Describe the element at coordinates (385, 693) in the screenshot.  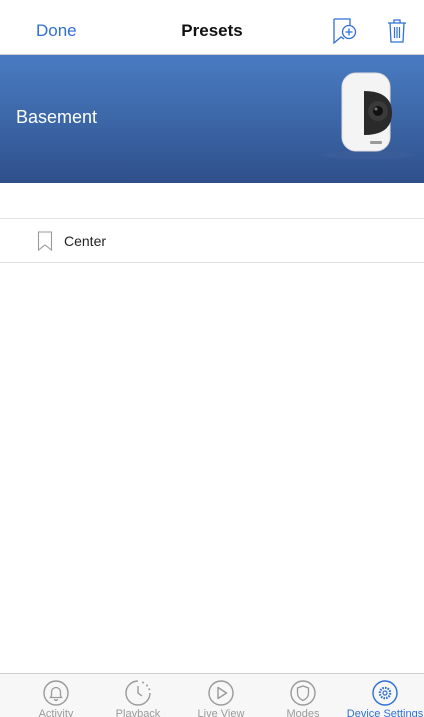
I see `gear-icon` at that location.